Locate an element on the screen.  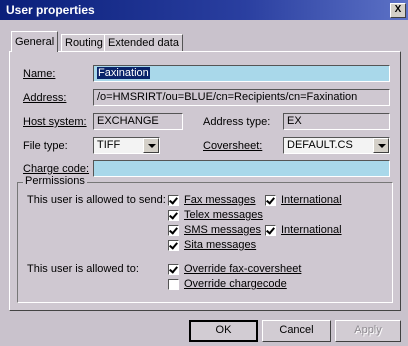
close-button: X is located at coordinates (398, 10).